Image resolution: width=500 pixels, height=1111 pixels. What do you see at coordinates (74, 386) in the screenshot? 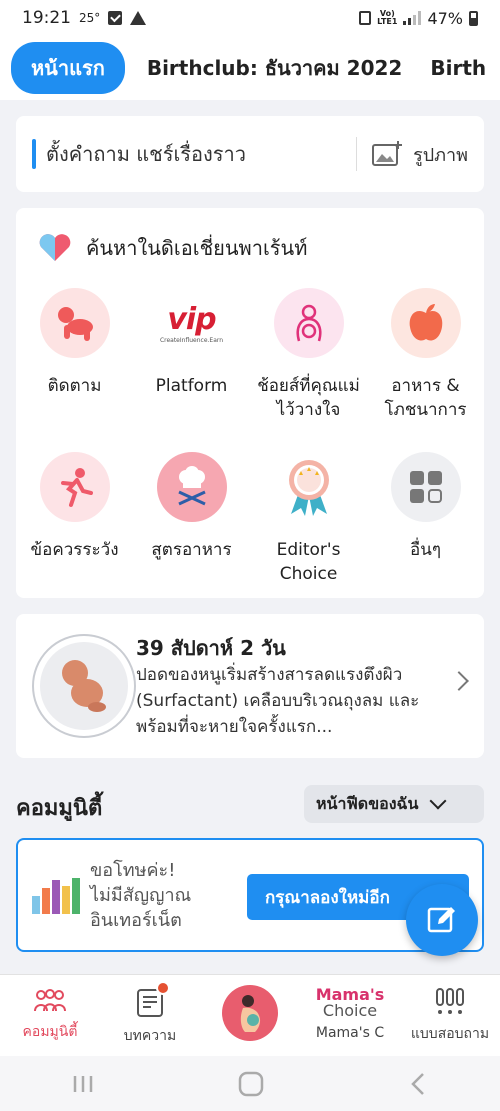
I see `category-label: ติดตาม` at bounding box center [74, 386].